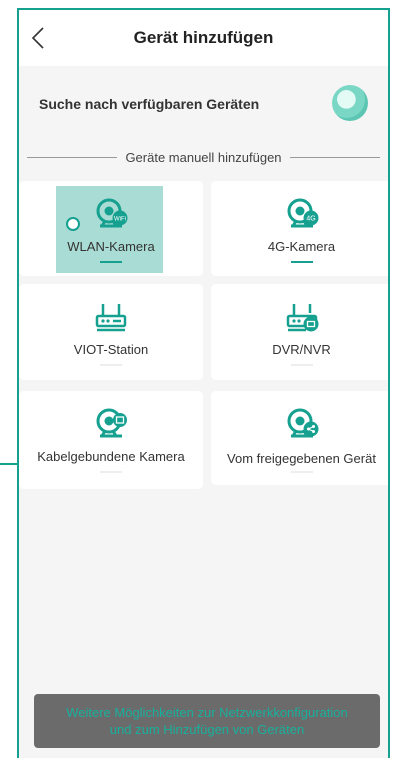  I want to click on callout-dot, so click(73, 224).